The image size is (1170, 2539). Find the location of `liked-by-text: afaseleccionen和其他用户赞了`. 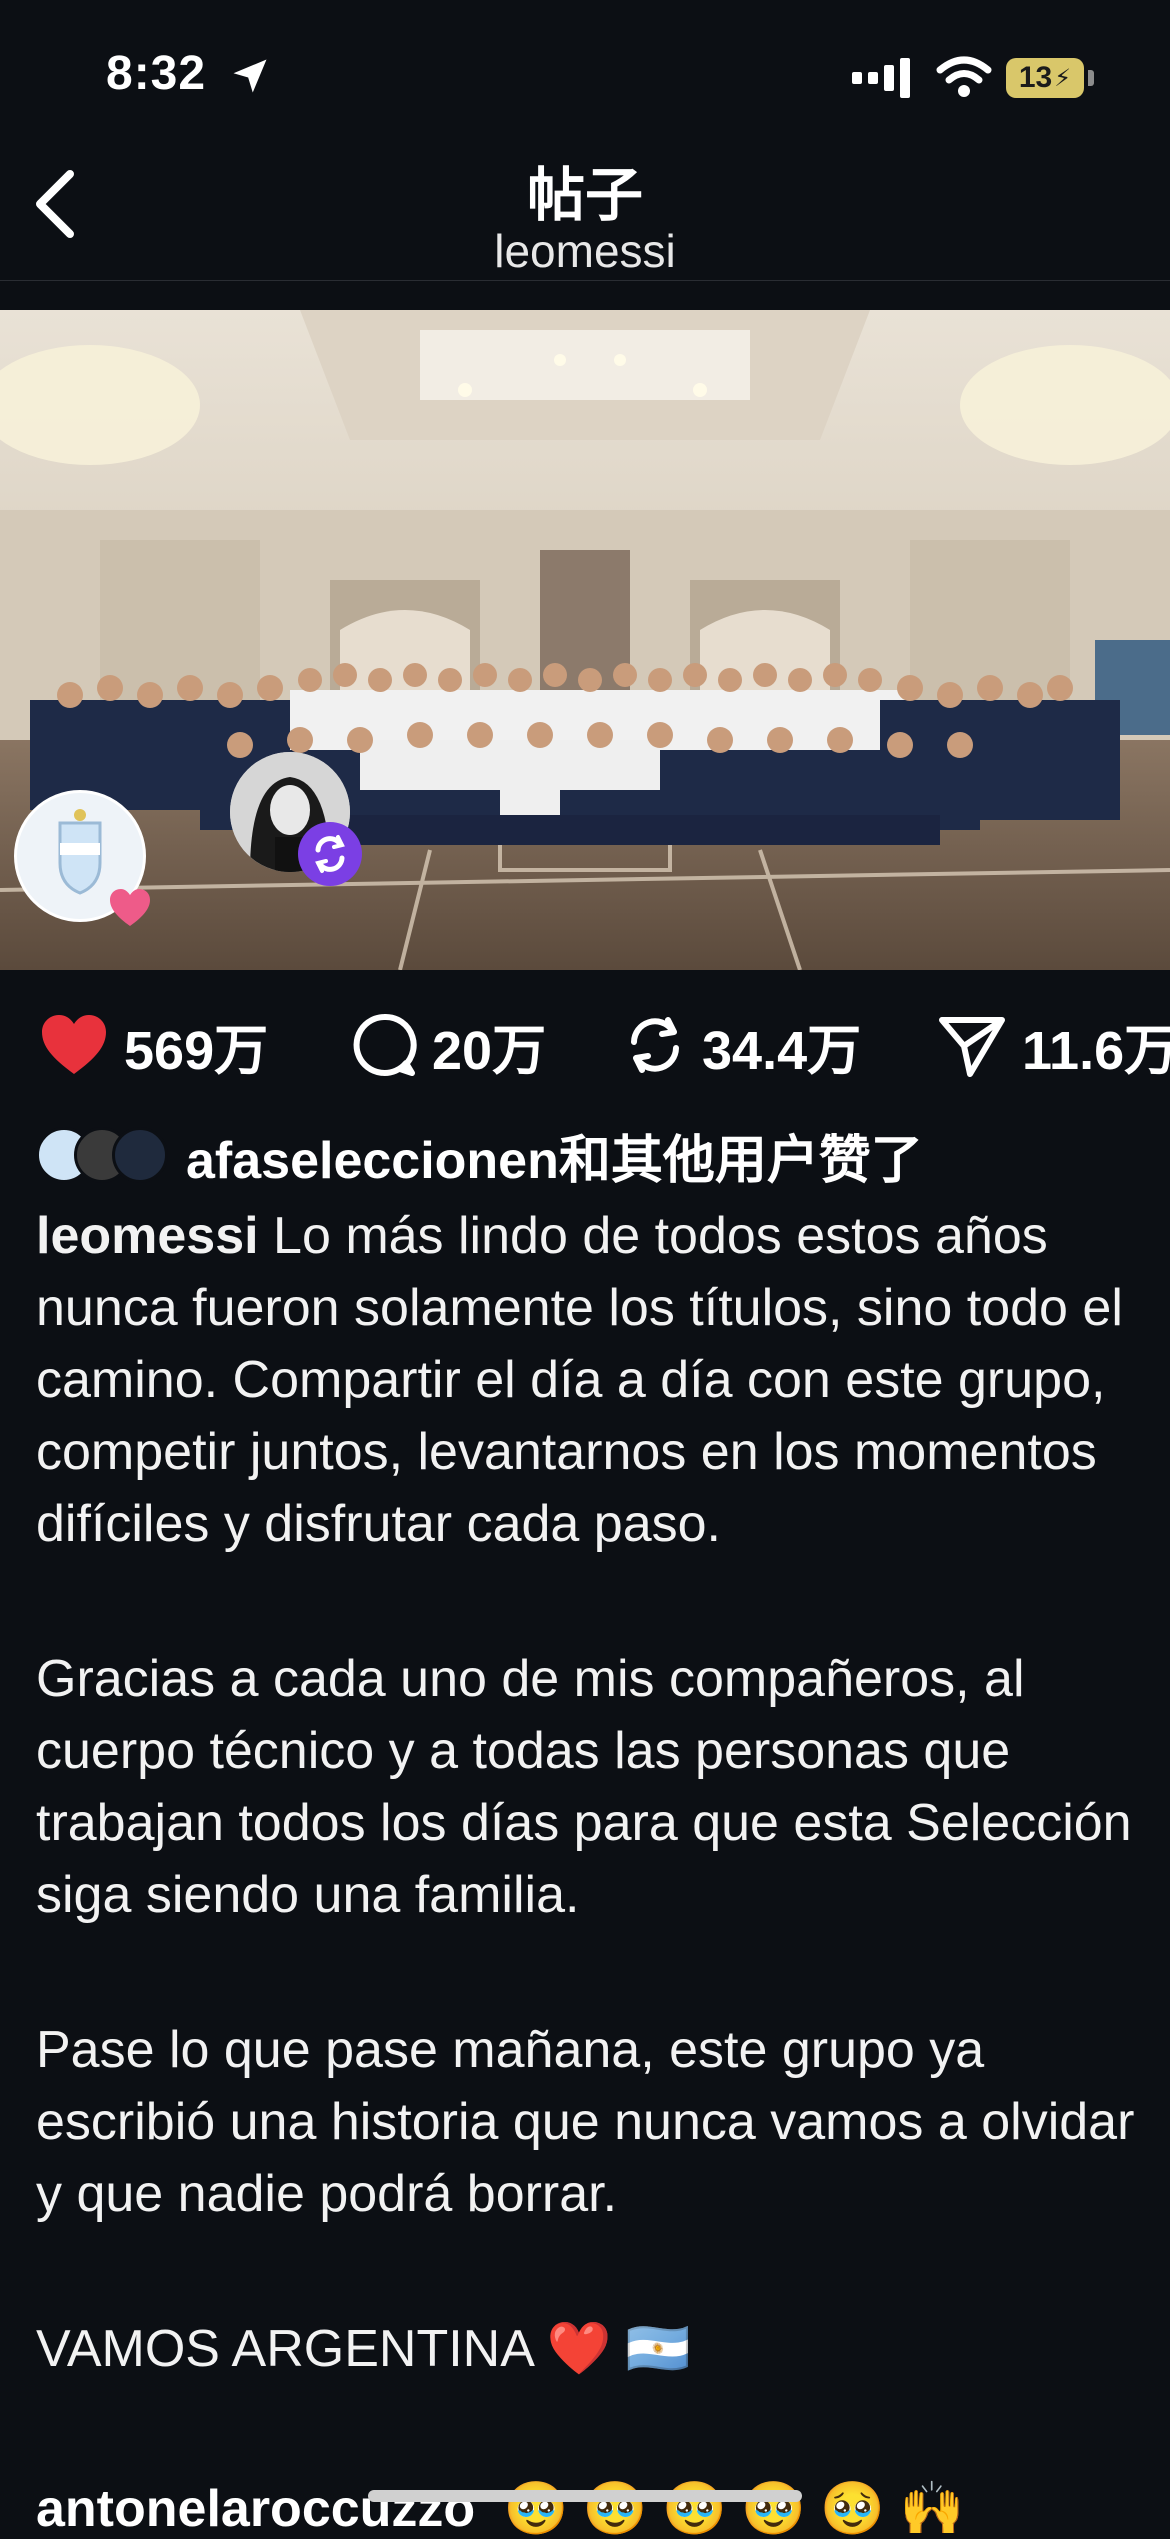

liked-by-text: afaseleccionen和其他用户赞了 is located at coordinates (554, 1155).